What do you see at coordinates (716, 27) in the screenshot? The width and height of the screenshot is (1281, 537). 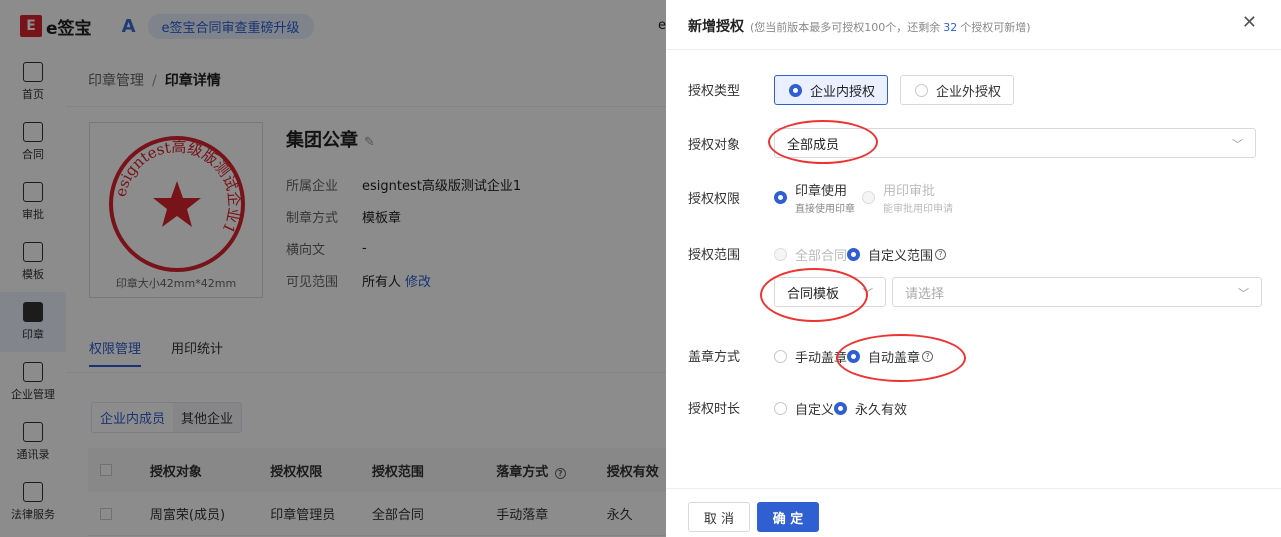 I see `drawer-title: 新增授权` at bounding box center [716, 27].